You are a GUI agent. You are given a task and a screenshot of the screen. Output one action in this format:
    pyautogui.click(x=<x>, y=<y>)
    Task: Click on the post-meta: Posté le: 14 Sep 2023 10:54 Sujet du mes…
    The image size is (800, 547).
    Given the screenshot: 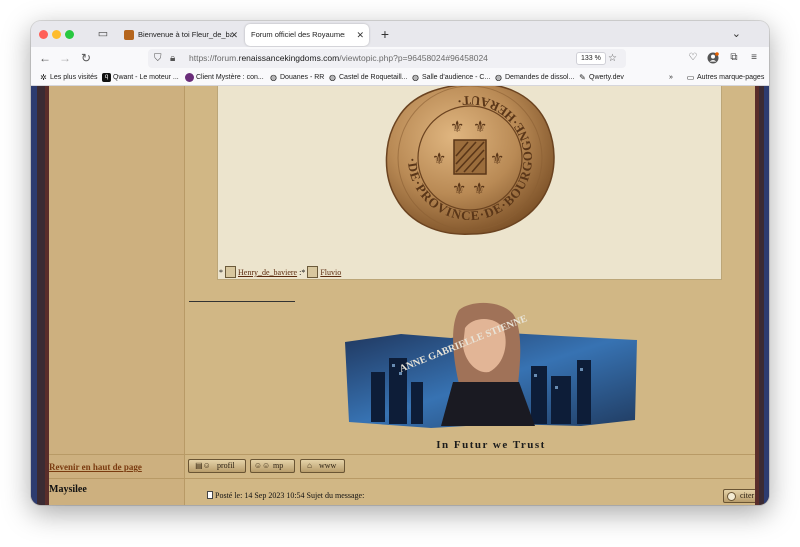 What is the action you would take?
    pyautogui.click(x=285, y=495)
    